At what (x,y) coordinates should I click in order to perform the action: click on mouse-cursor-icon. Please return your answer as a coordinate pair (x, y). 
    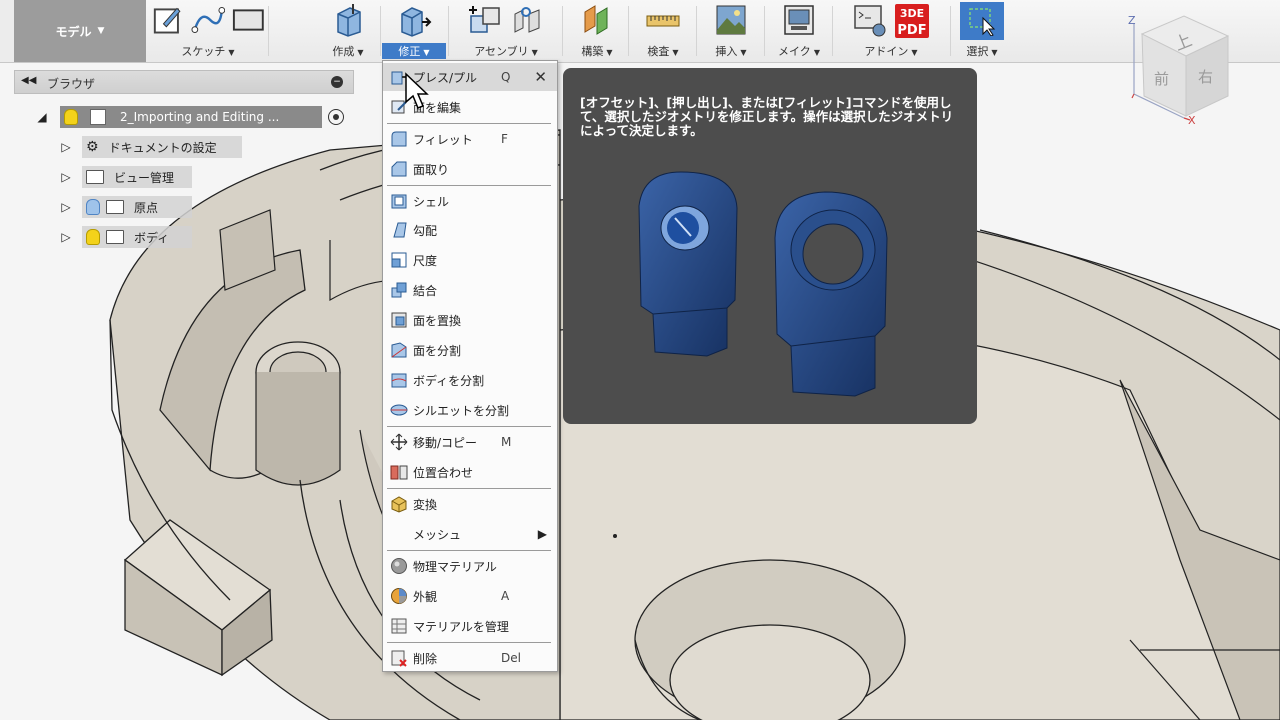
    Looking at the image, I should click on (417, 90).